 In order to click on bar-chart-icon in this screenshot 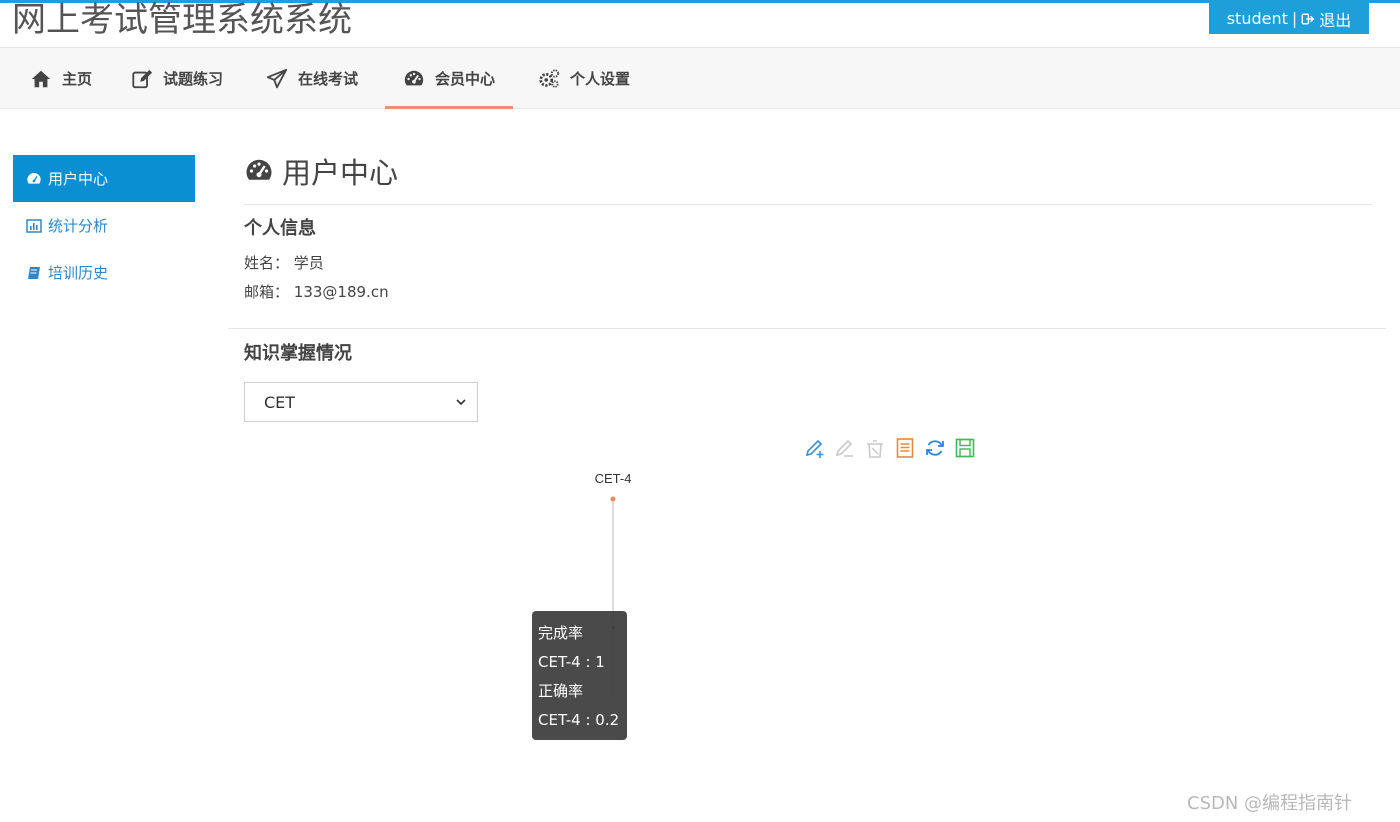, I will do `click(34, 225)`.